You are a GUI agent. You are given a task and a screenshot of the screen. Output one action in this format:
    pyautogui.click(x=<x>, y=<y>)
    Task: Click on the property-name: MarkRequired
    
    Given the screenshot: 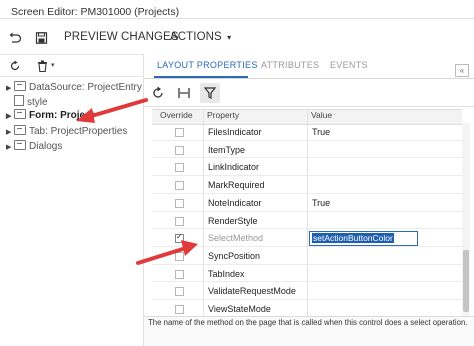 What is the action you would take?
    pyautogui.click(x=236, y=185)
    